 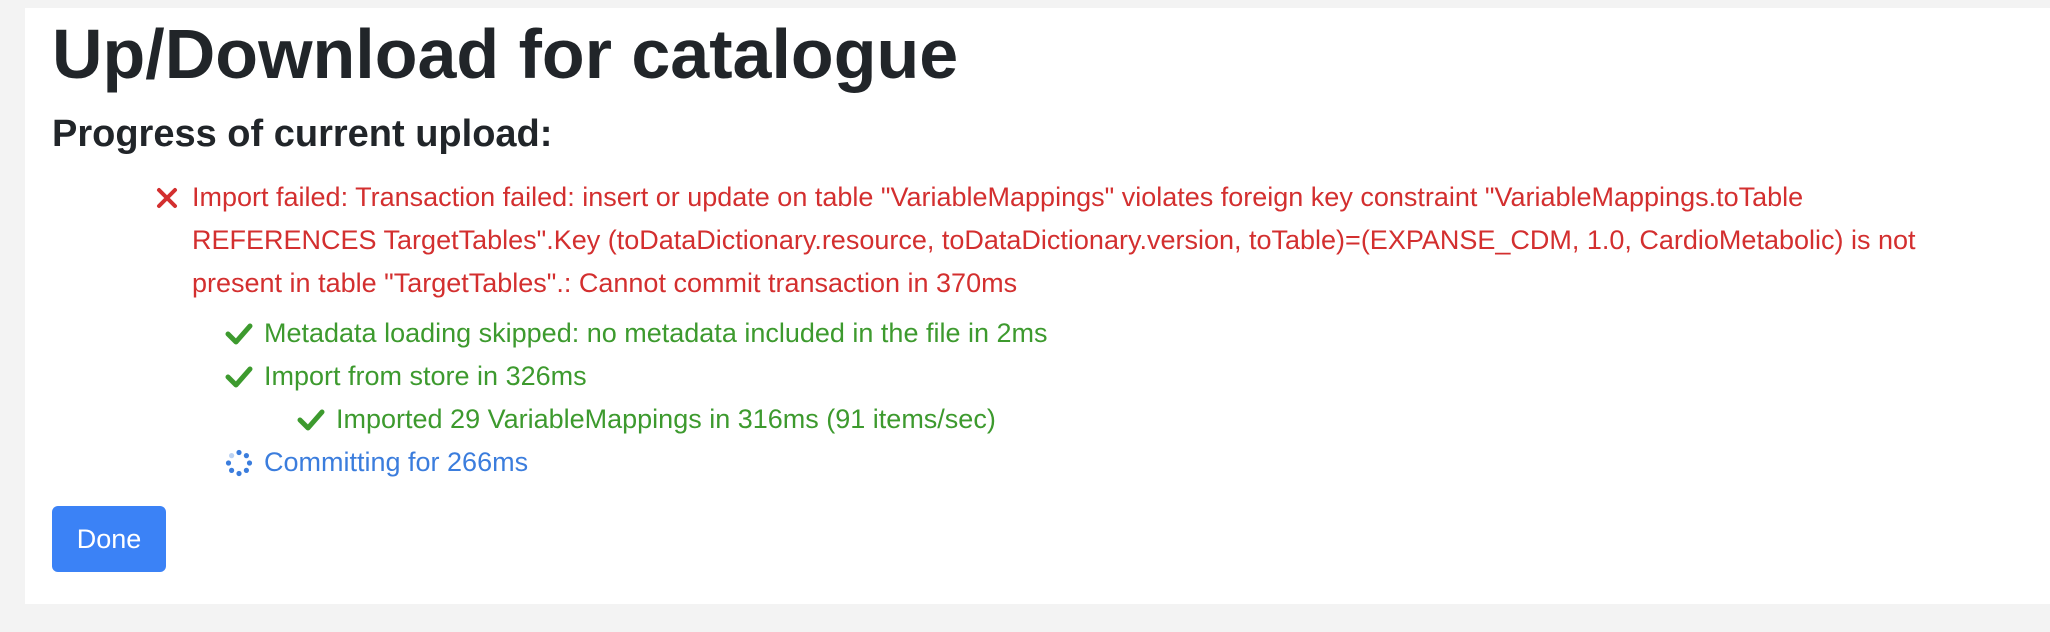 What do you see at coordinates (109, 539) in the screenshot?
I see `done-button: Done` at bounding box center [109, 539].